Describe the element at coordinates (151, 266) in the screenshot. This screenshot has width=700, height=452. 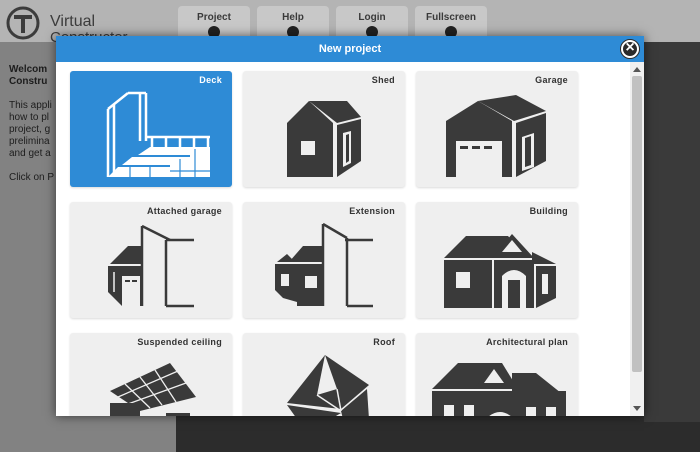
I see `attached-garage-icon` at that location.